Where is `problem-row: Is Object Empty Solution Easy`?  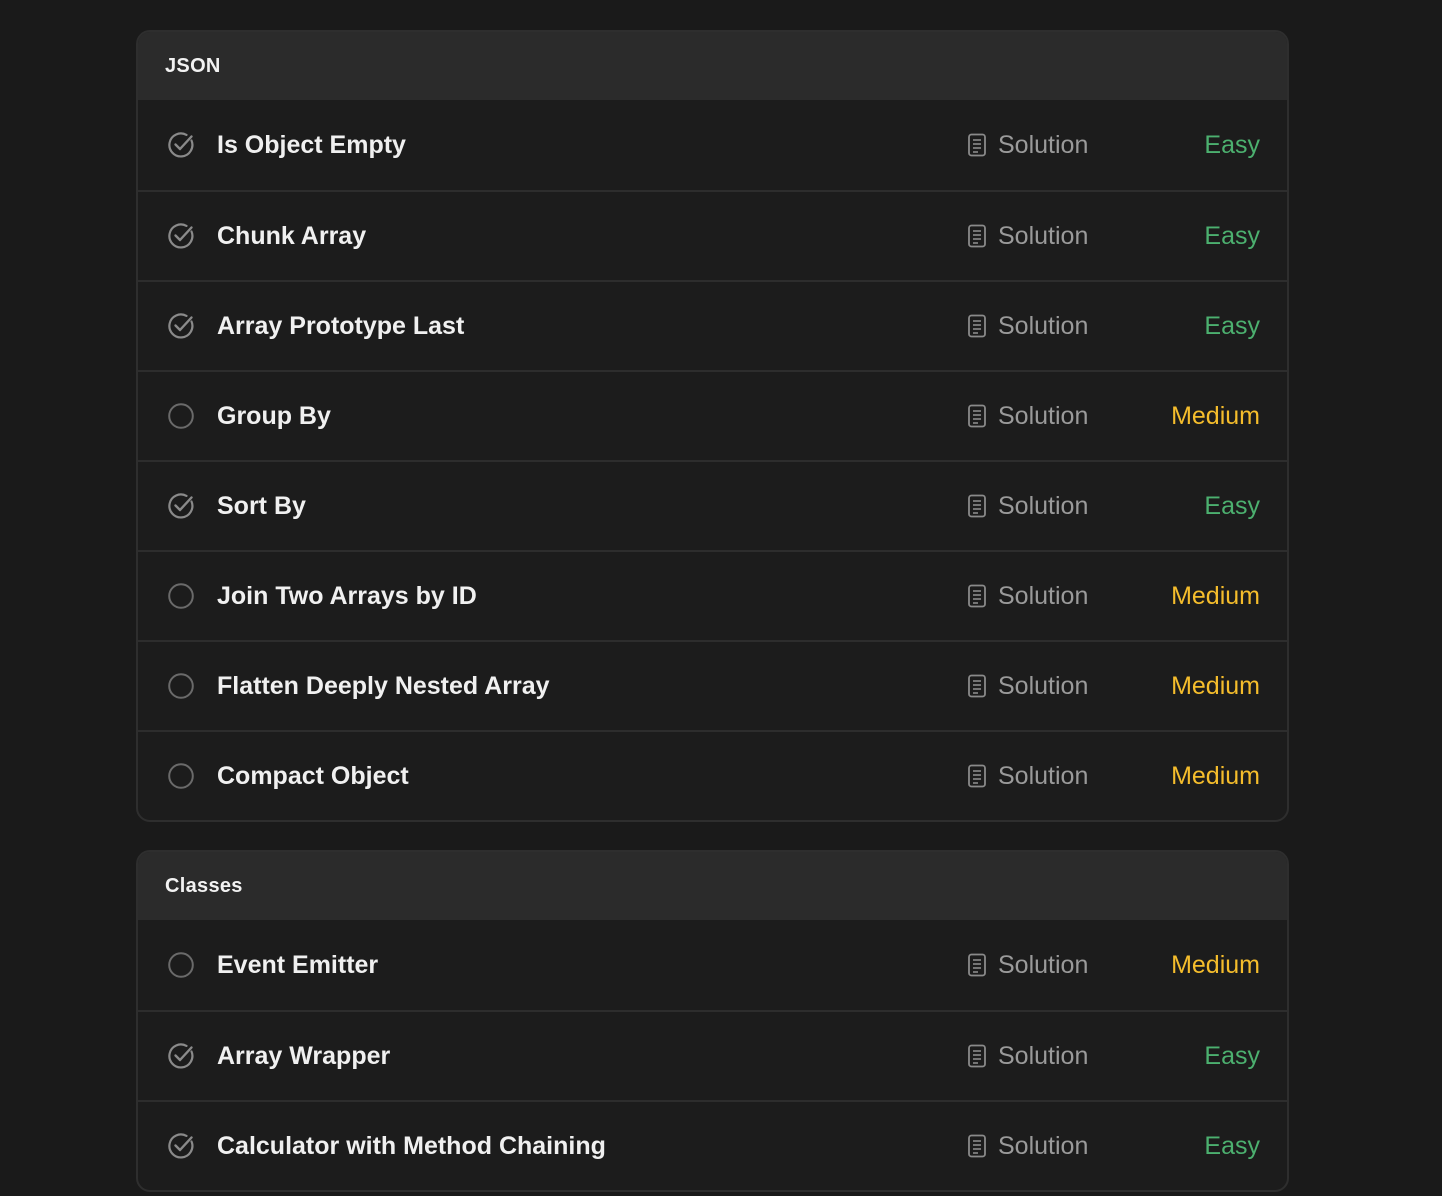
problem-row: Is Object Empty Solution Easy is located at coordinates (712, 145).